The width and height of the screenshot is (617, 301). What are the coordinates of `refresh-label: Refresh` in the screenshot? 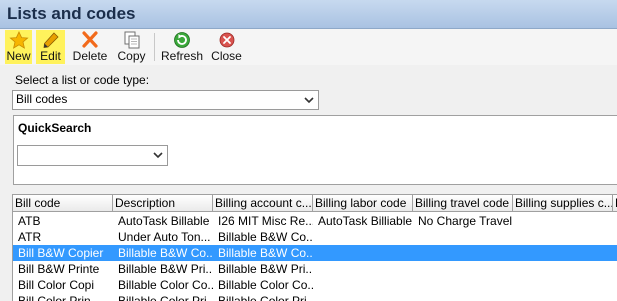 It's located at (182, 56).